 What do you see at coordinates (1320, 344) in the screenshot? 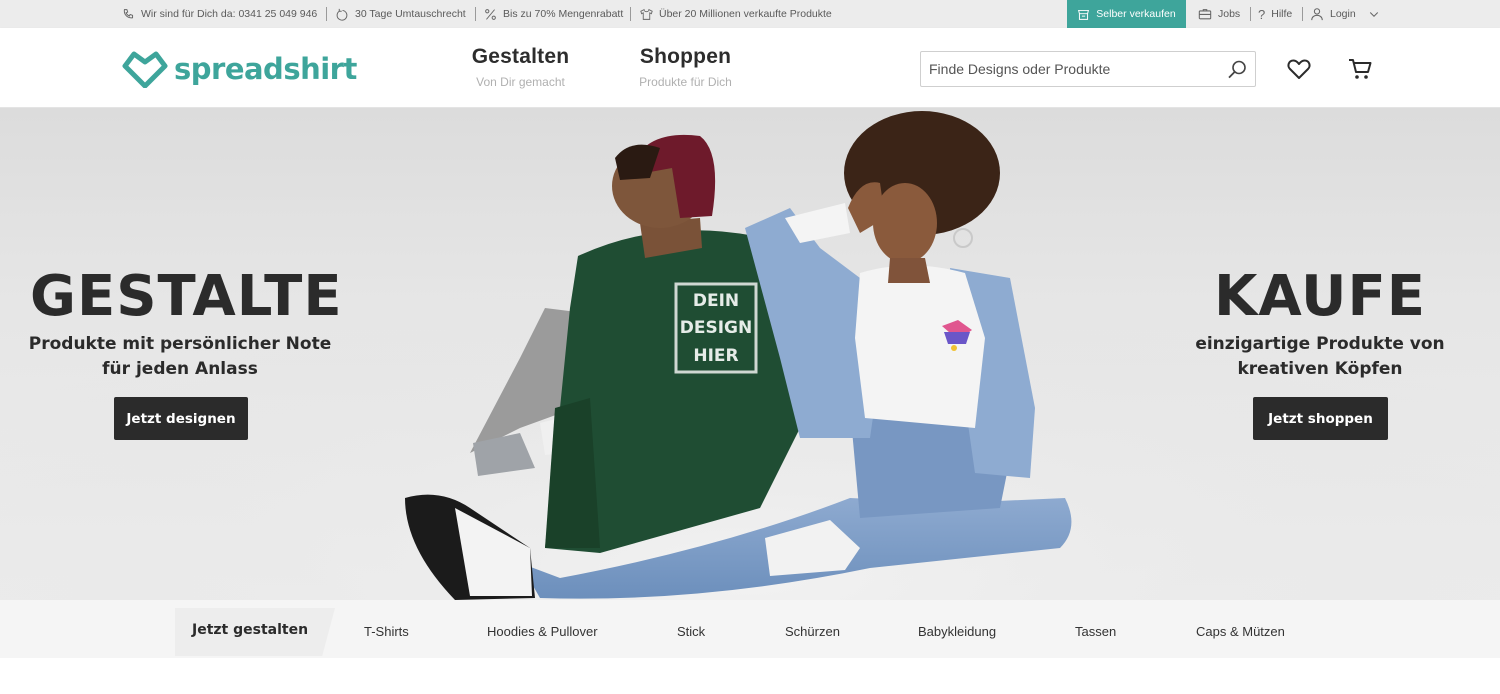
I see `hero-right-line-1: einzigartige Produkte von` at bounding box center [1320, 344].